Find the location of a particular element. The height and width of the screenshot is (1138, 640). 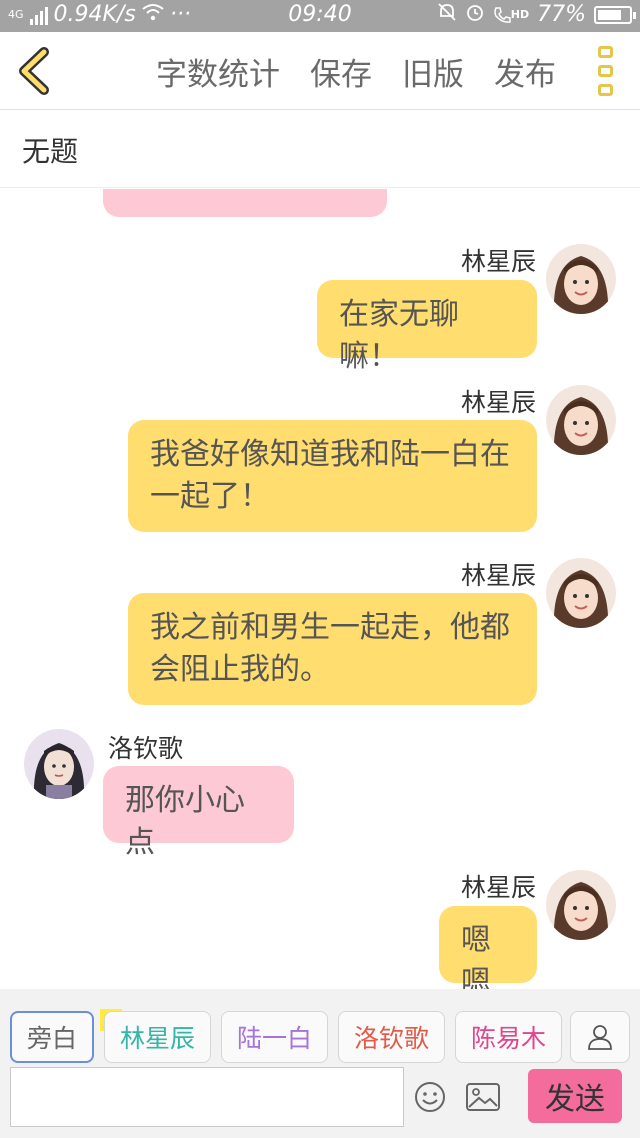

role-tab-luoqinge: 洛钦歌 is located at coordinates (391, 1037).